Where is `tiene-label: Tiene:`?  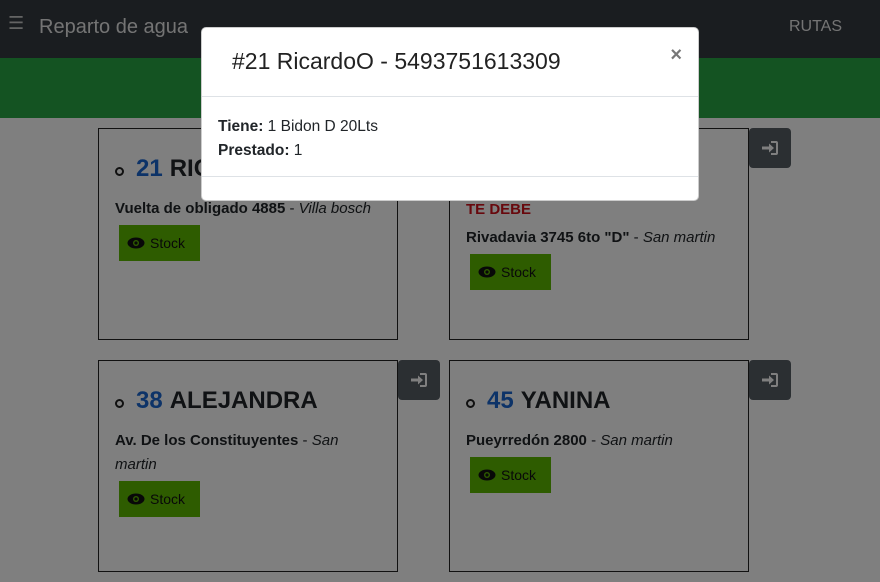 tiene-label: Tiene: is located at coordinates (241, 126).